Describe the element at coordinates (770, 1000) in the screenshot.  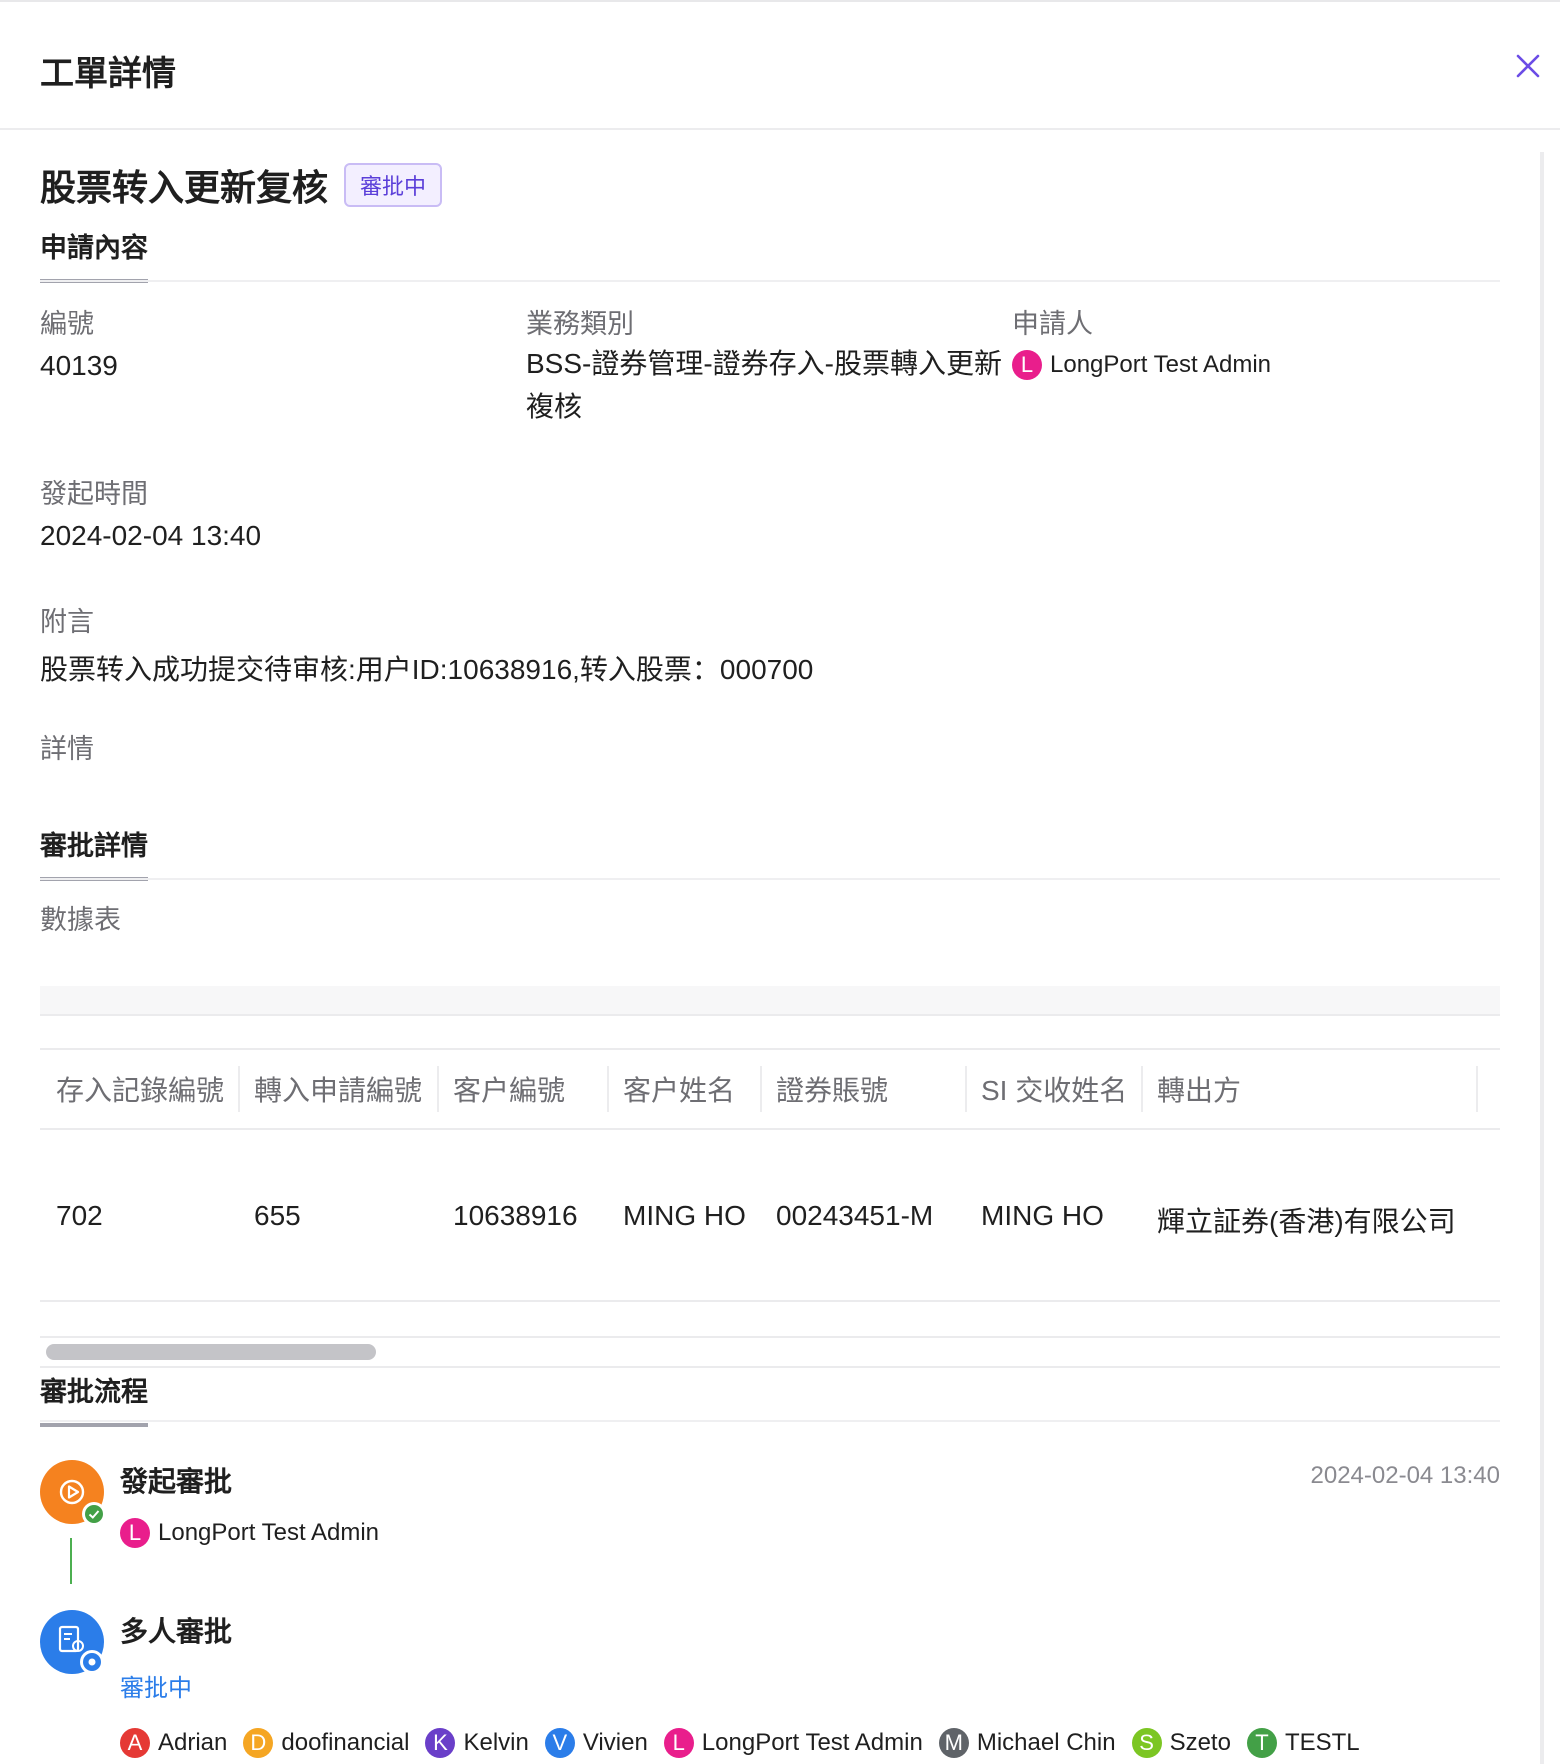
I see `table-toolbar` at that location.